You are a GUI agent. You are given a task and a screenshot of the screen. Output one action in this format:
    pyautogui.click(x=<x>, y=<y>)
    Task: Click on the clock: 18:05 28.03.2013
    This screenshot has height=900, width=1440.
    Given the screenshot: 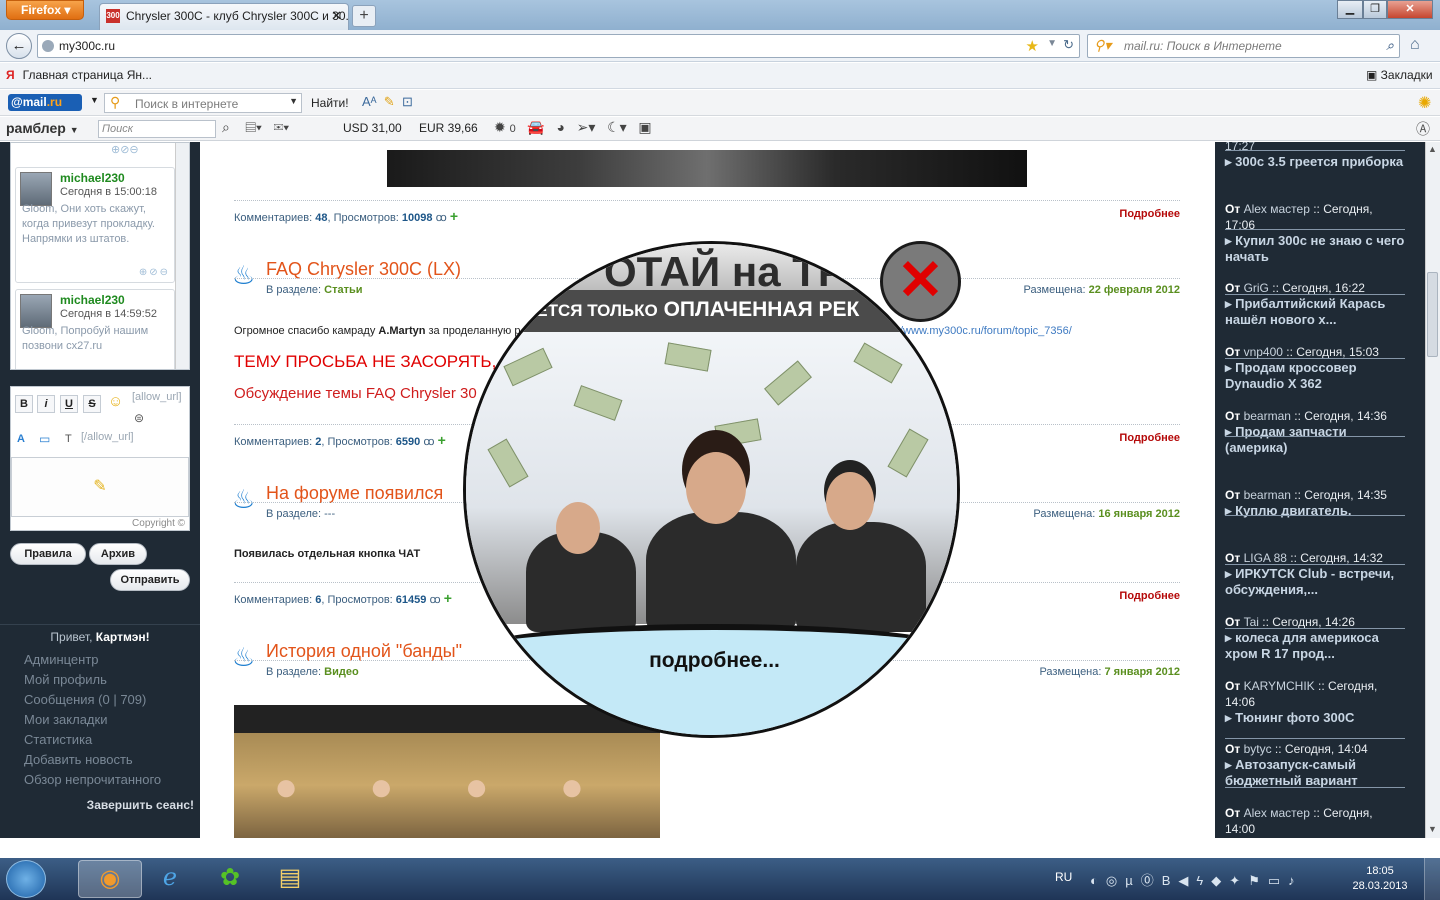 What is the action you would take?
    pyautogui.click(x=1380, y=879)
    